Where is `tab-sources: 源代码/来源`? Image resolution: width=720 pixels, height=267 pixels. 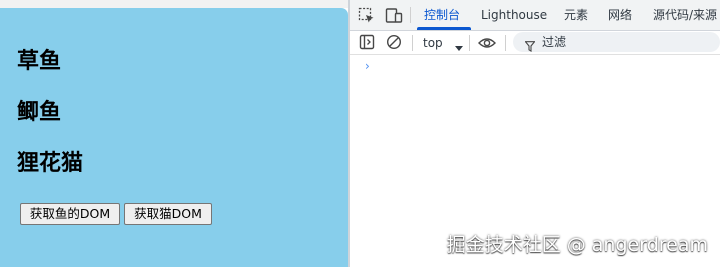 tab-sources: 源代码/来源 is located at coordinates (685, 15).